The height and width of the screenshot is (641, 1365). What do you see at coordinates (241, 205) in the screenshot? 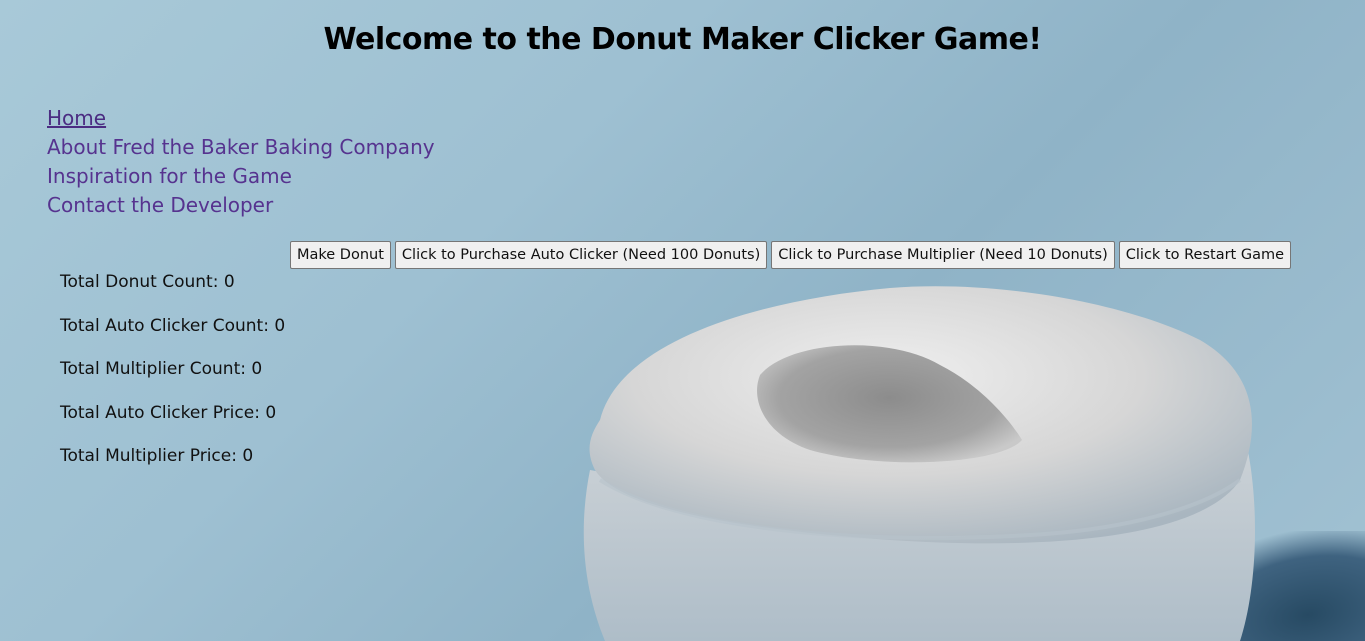
I see `nav-link-contact: Contact the Developer` at bounding box center [241, 205].